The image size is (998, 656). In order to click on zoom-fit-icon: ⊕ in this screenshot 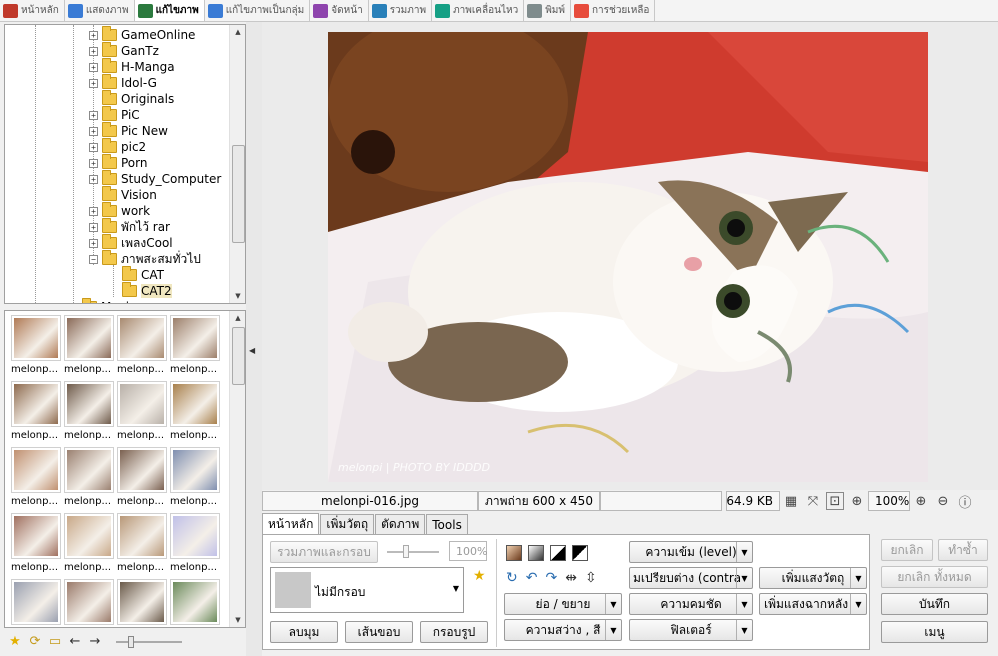, I will do `click(857, 501)`.